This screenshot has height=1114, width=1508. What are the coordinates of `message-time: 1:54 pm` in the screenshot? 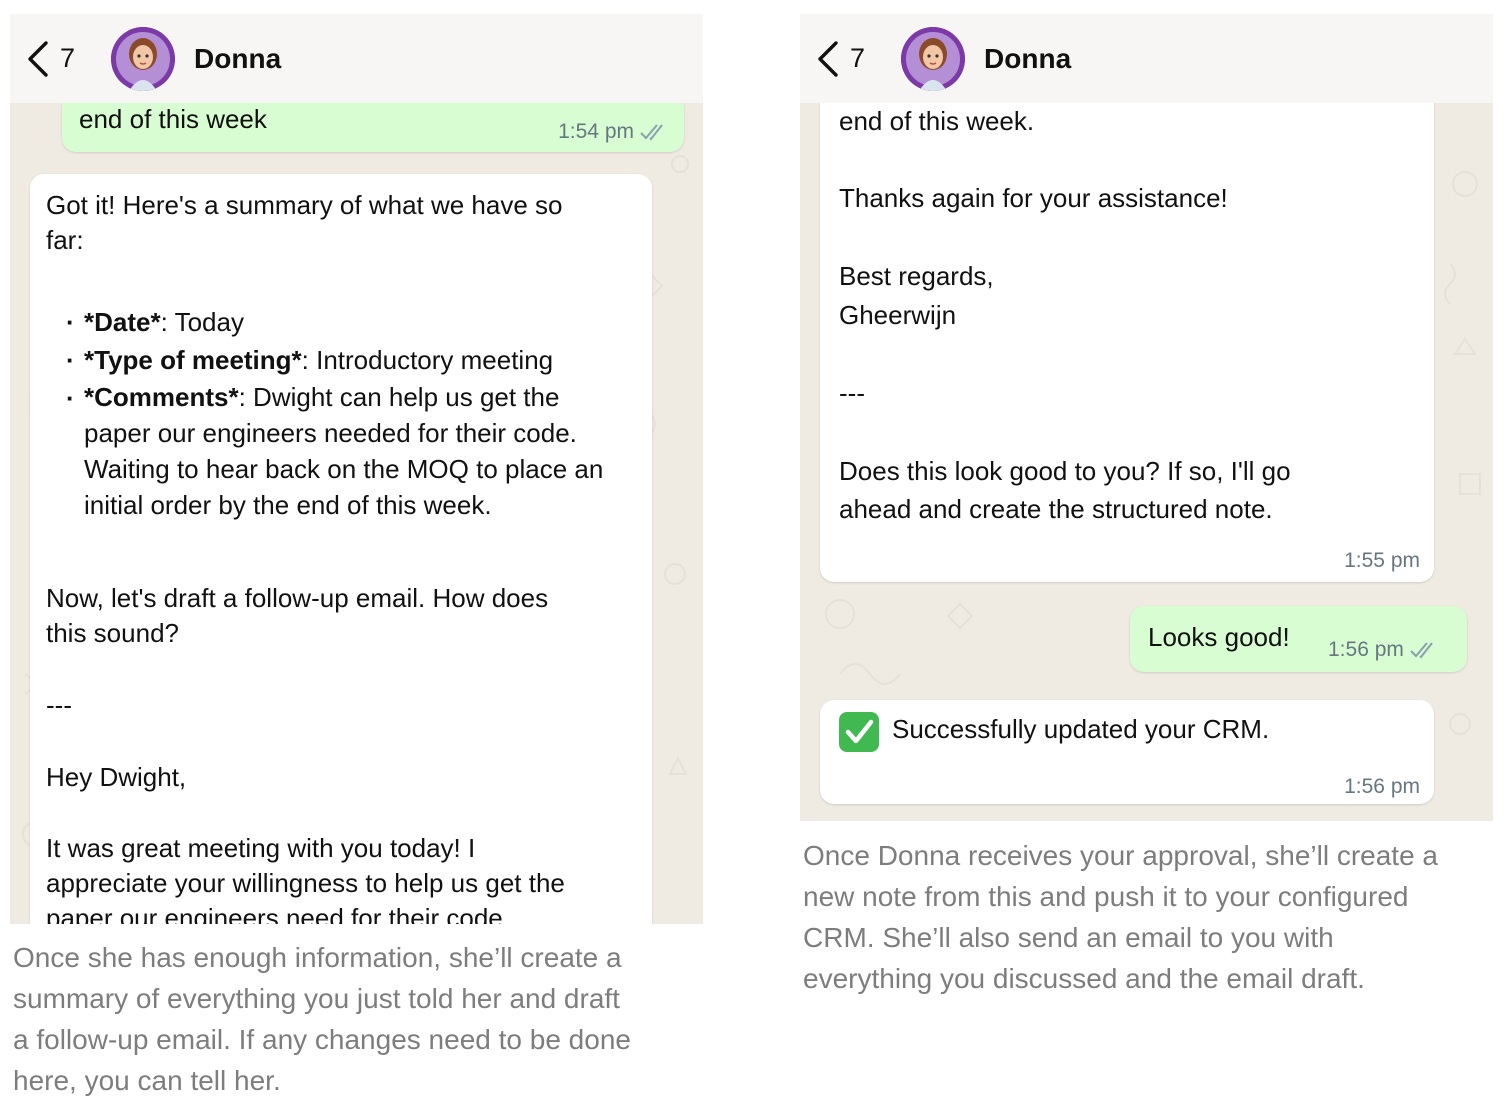 It's located at (614, 132).